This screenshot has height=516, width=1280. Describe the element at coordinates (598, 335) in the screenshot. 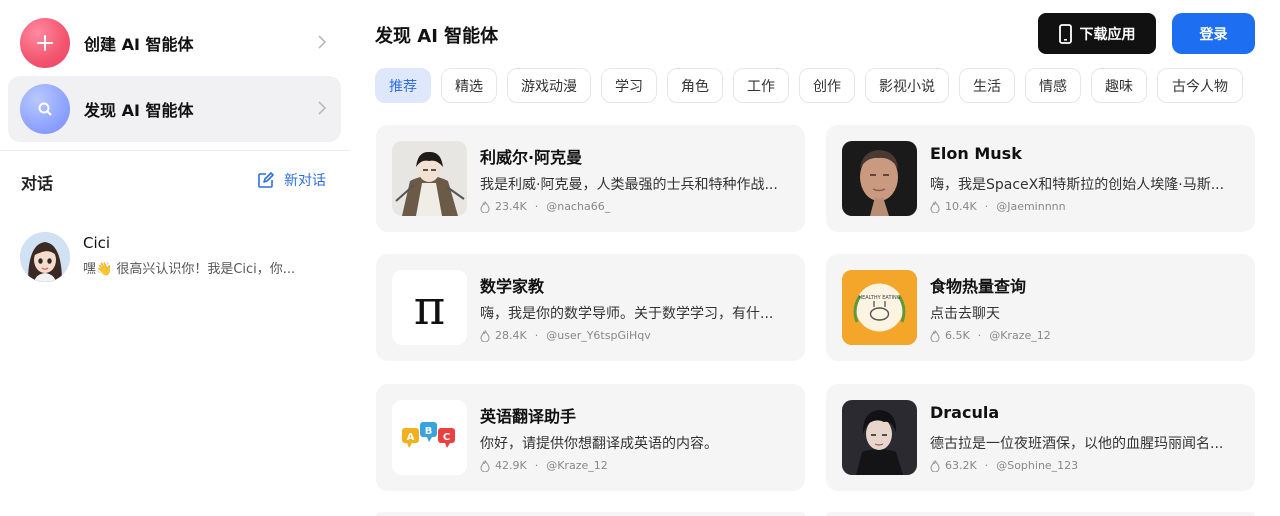

I see `author-handle: @user_Y6tspGiHqv` at that location.